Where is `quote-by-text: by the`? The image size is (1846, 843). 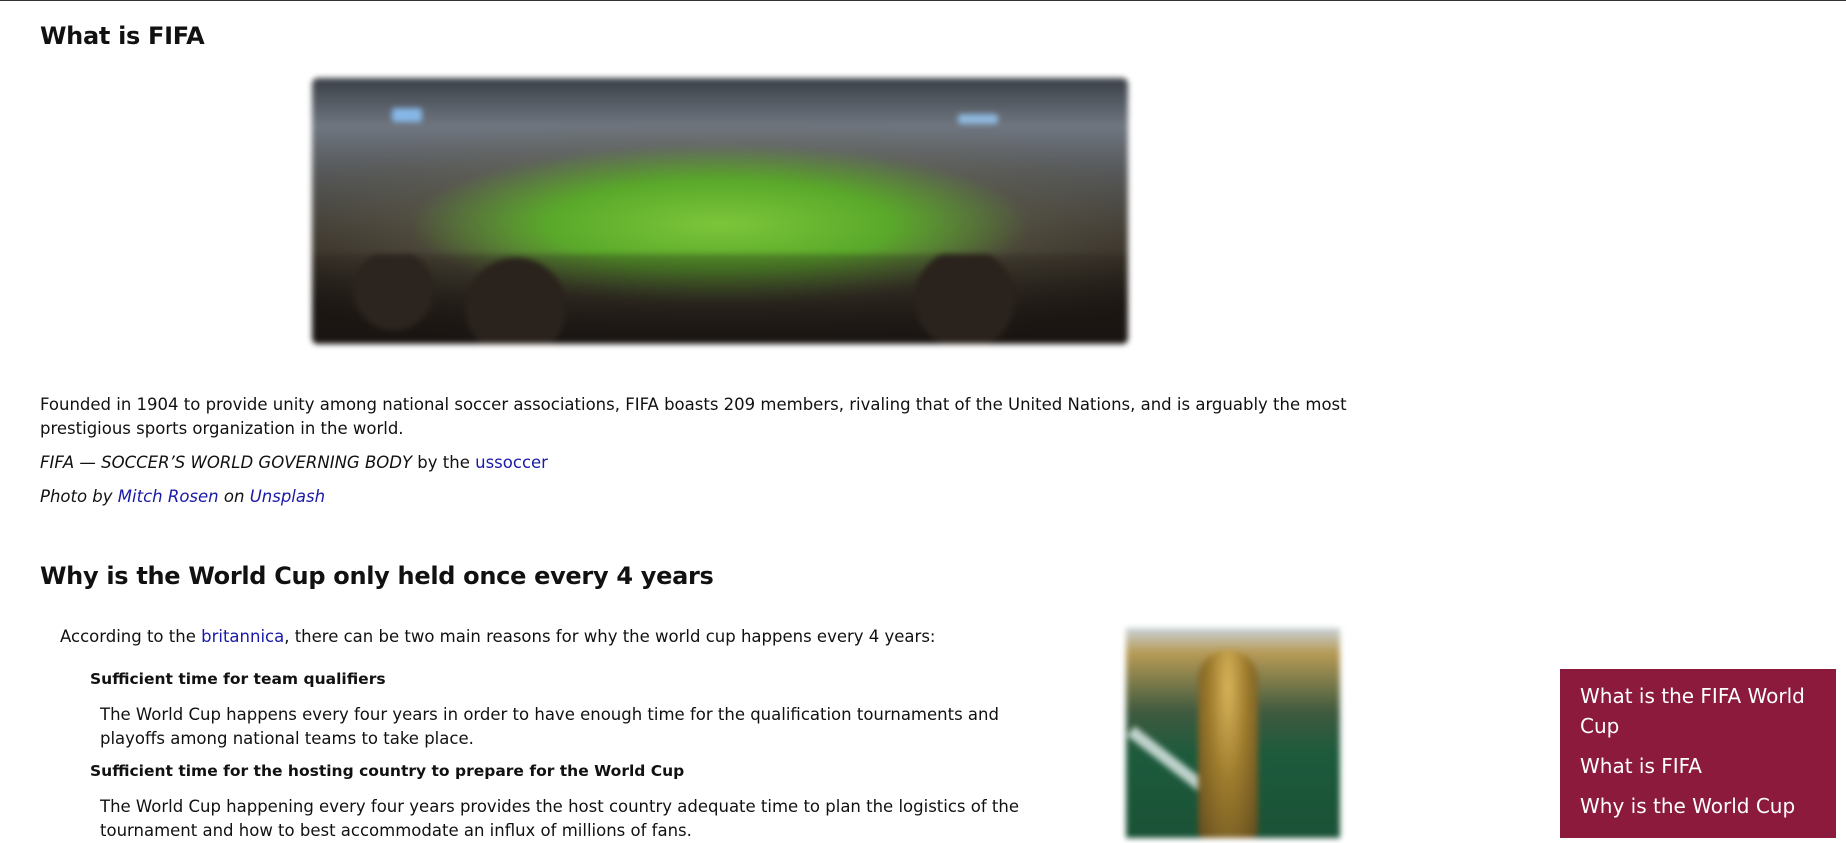 quote-by-text: by the is located at coordinates (444, 462).